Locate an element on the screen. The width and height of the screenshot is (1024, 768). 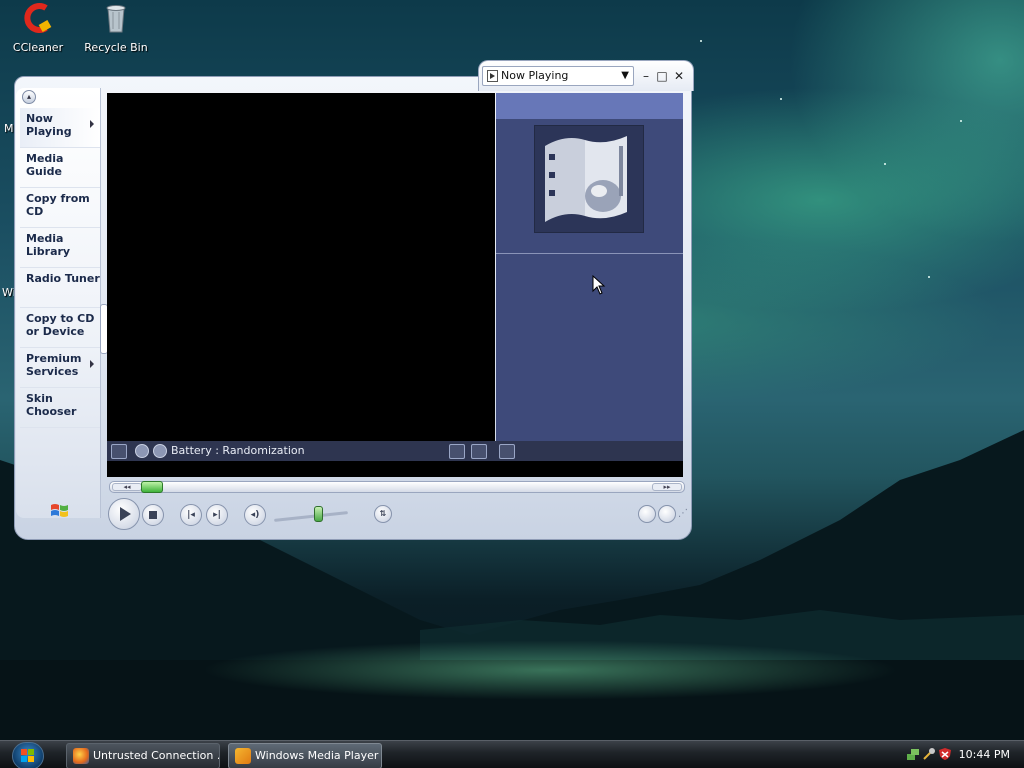
taskbar-item-radio-tuner: Radio Tuner is located at coordinates (60, 288).